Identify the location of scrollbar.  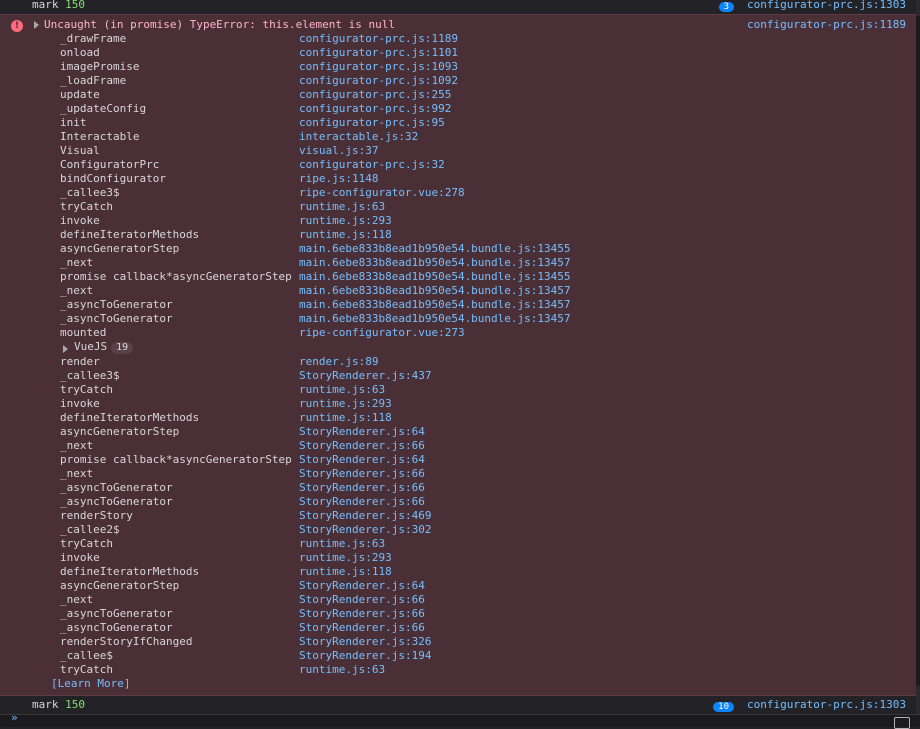
(918, 363).